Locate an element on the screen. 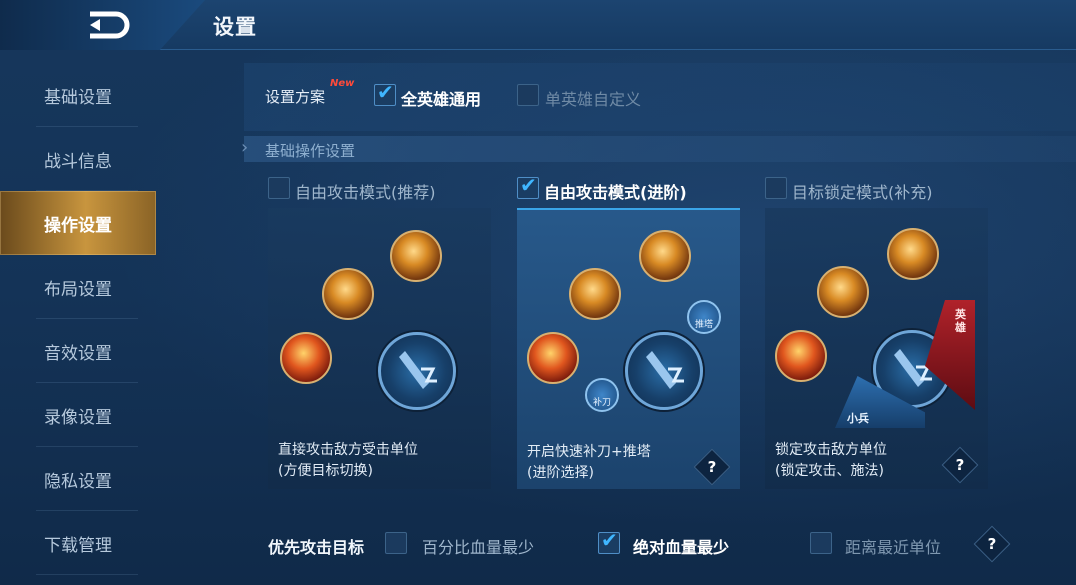 Image resolution: width=1076 pixels, height=585 pixels. priority-nearest-label: 距离最近单位 is located at coordinates (893, 546).